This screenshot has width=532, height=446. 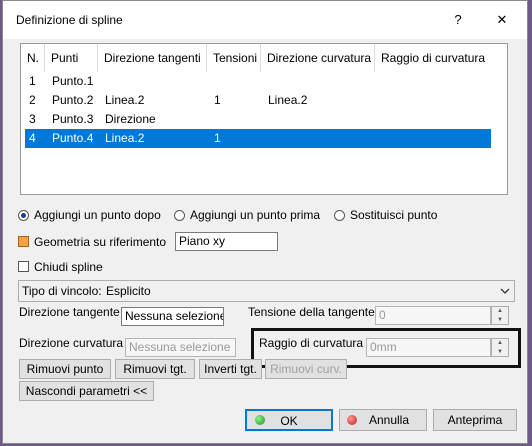 What do you see at coordinates (266, 291) in the screenshot?
I see `constraint-type-combo: Tipo di vincolo: Esplicito` at bounding box center [266, 291].